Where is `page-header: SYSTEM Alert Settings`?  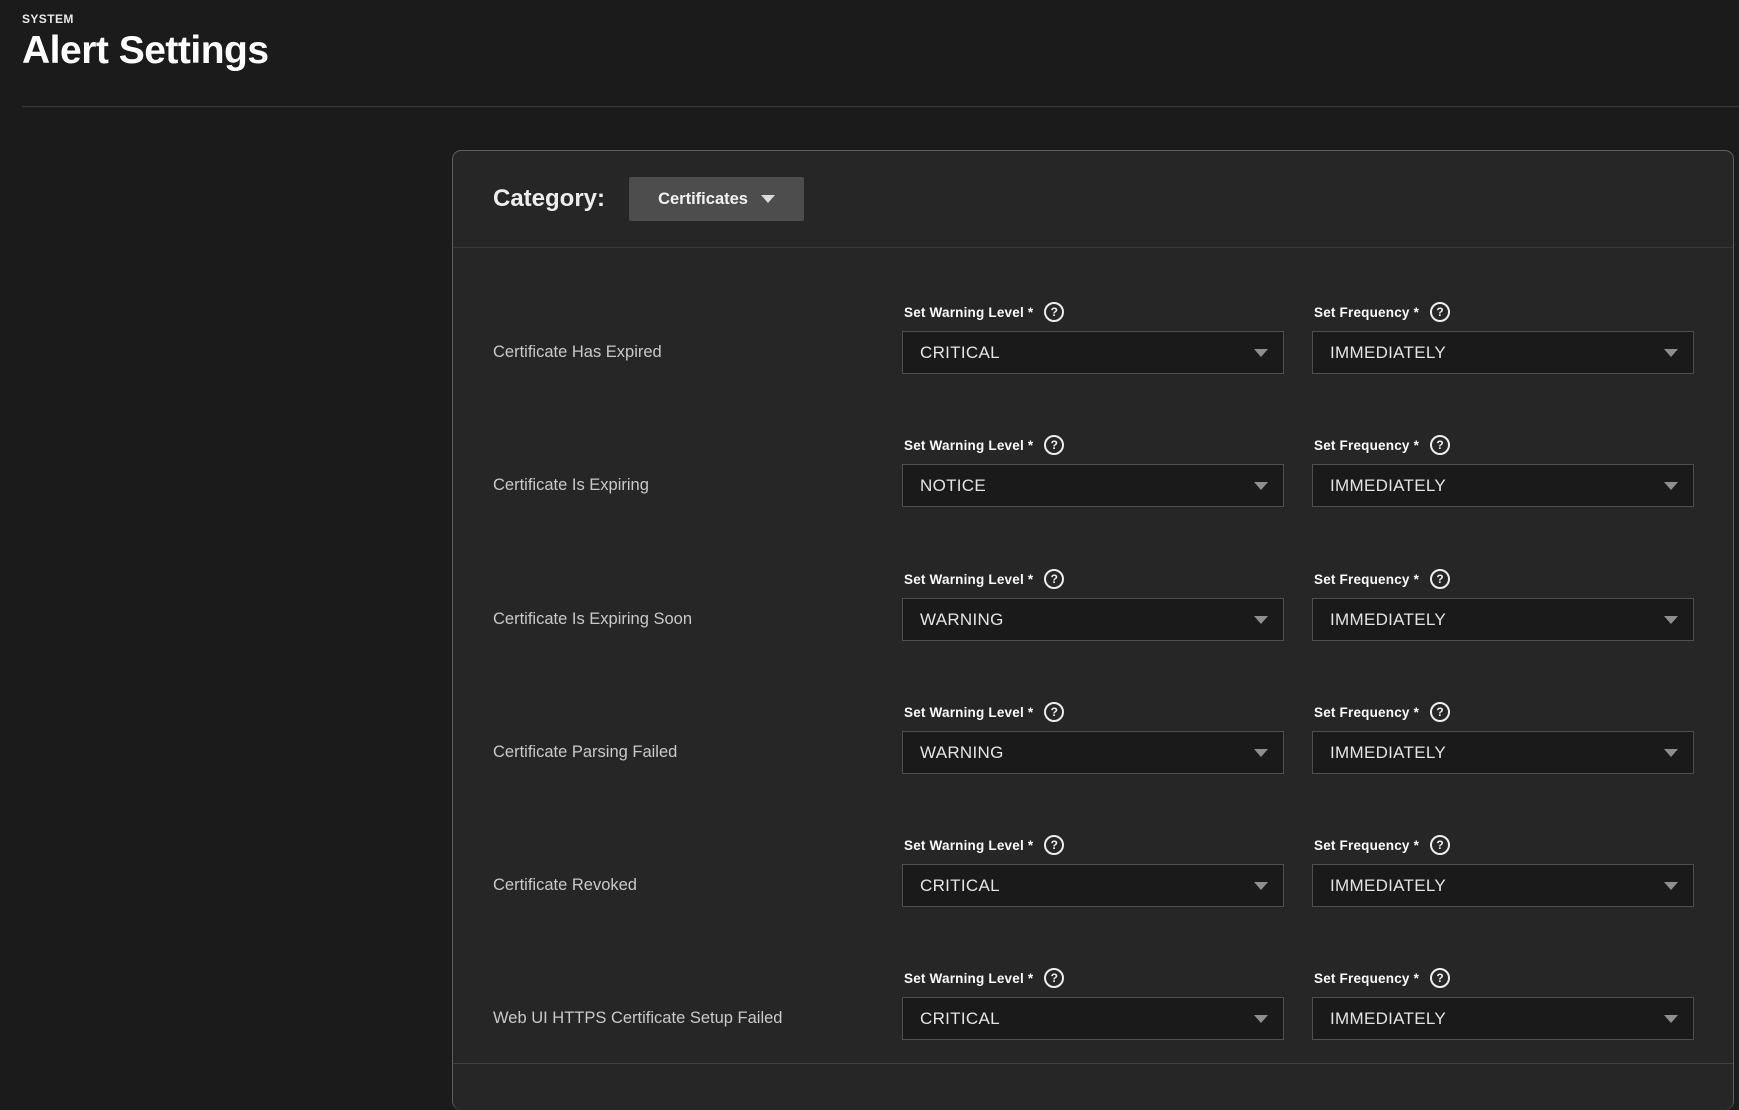
page-header: SYSTEM Alert Settings is located at coordinates (145, 42).